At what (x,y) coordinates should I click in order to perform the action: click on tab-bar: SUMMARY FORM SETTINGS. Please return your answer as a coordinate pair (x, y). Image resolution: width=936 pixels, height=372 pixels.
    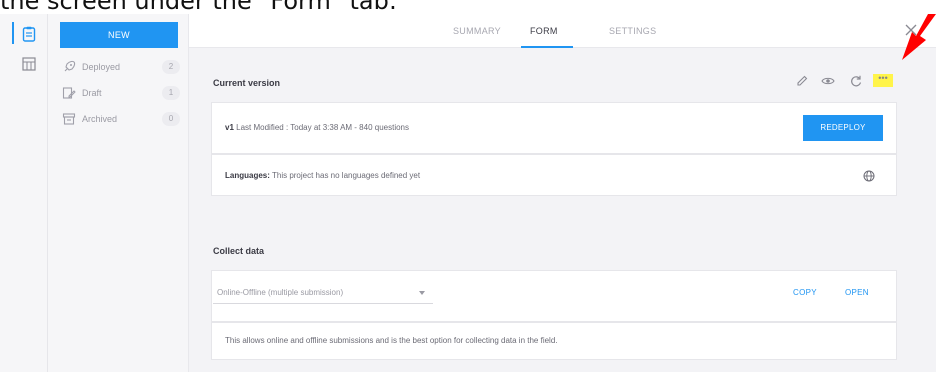
    Looking at the image, I should click on (562, 31).